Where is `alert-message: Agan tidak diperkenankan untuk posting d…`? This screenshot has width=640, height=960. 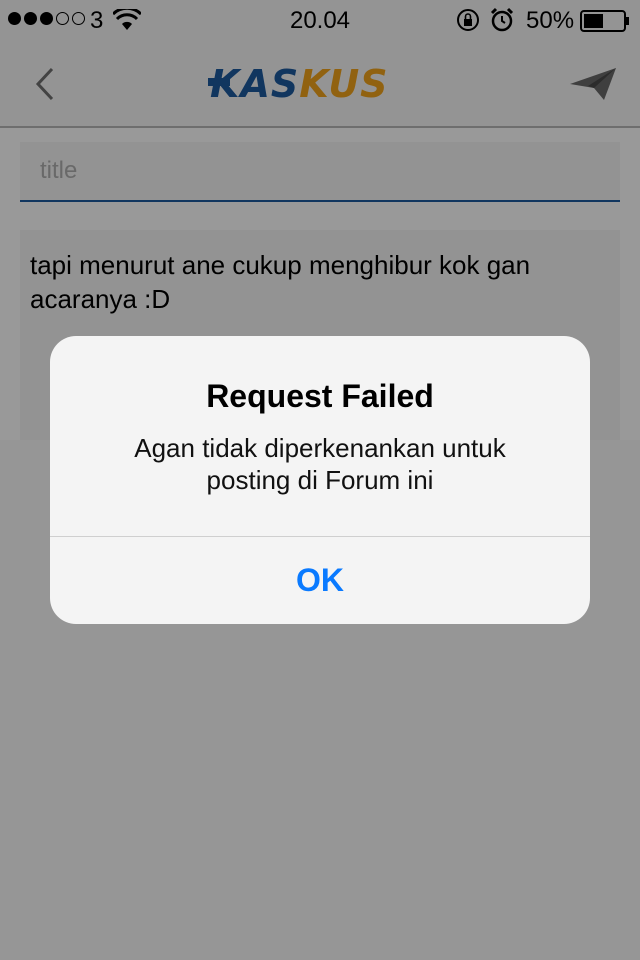 alert-message: Agan tidak diperkenankan untuk posting d… is located at coordinates (320, 464).